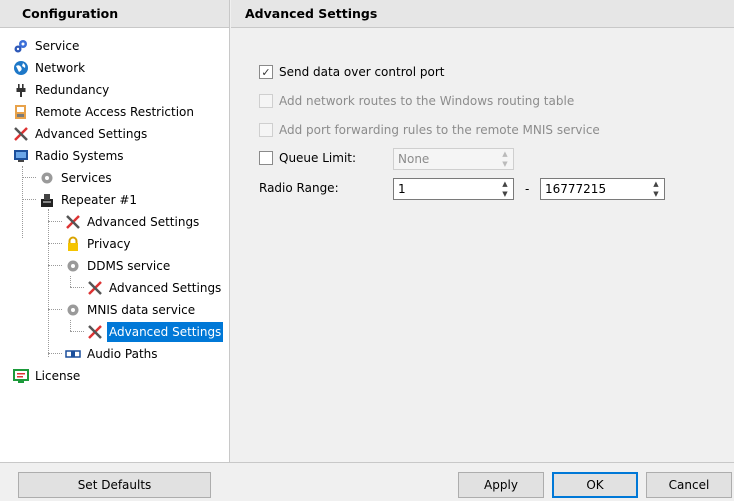 The width and height of the screenshot is (734, 501). Describe the element at coordinates (482, 14) in the screenshot. I see `advanced-settings-header: Advanced Settings` at that location.